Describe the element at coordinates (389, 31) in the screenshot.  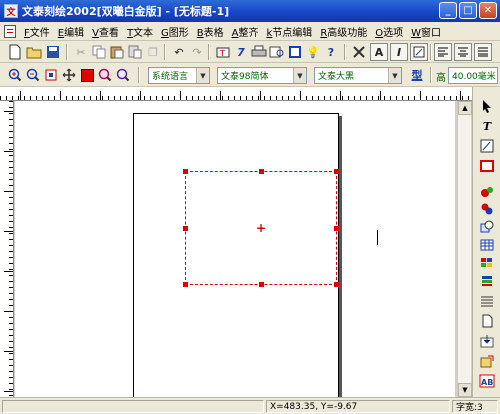
I see `menu-options: O选项` at that location.